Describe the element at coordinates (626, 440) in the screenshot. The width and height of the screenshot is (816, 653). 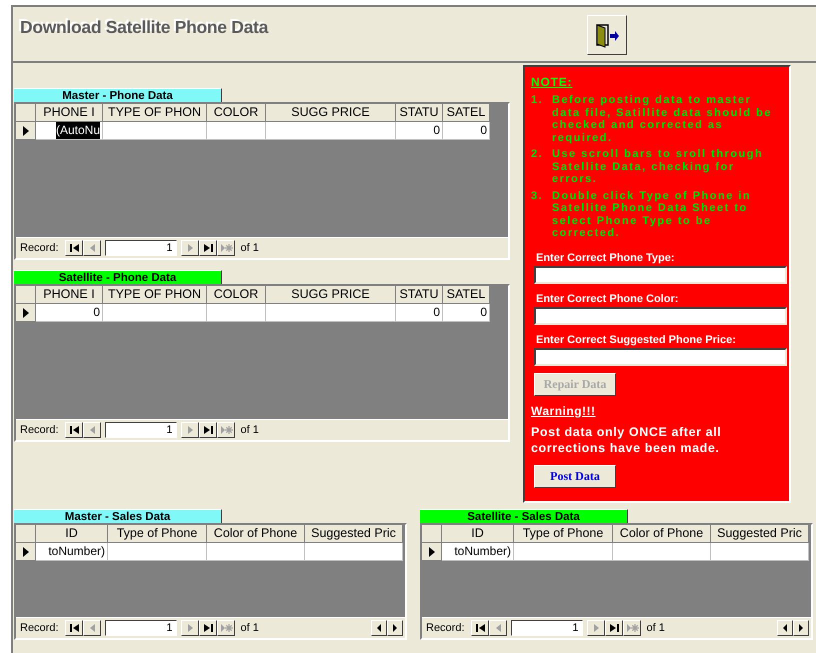
I see `warning-text: Post data only ONCE after all corrections have been made.` at that location.